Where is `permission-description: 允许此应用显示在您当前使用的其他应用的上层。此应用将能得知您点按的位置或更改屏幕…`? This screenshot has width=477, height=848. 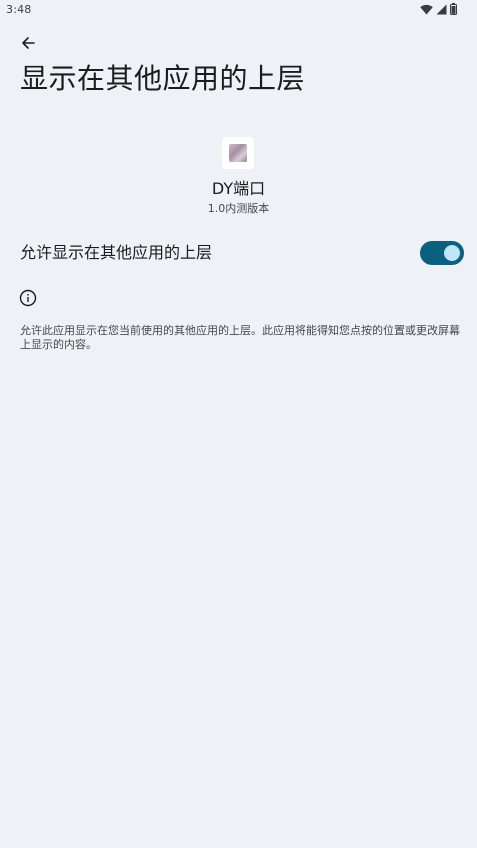
permission-description: 允许此应用显示在您当前使用的其他应用的上层。此应用将能得知您点按的位置或更改屏幕… is located at coordinates (240, 337).